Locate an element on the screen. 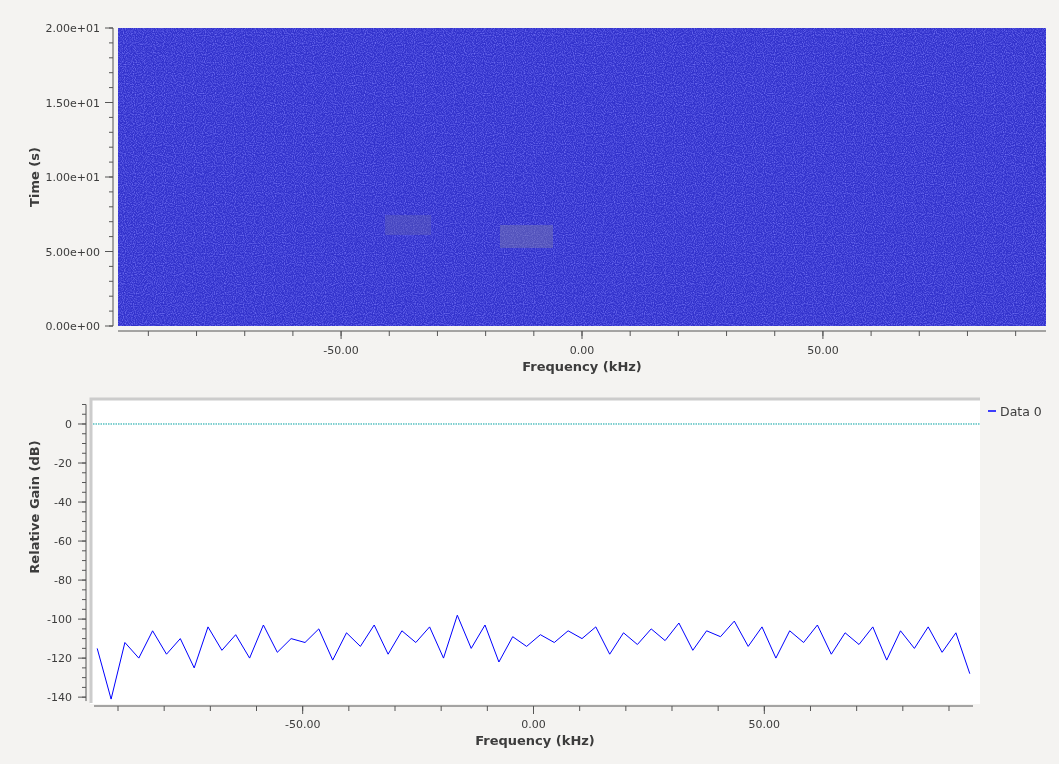 The image size is (1059, 764). axis-title: Time (s) is located at coordinates (34, 177).